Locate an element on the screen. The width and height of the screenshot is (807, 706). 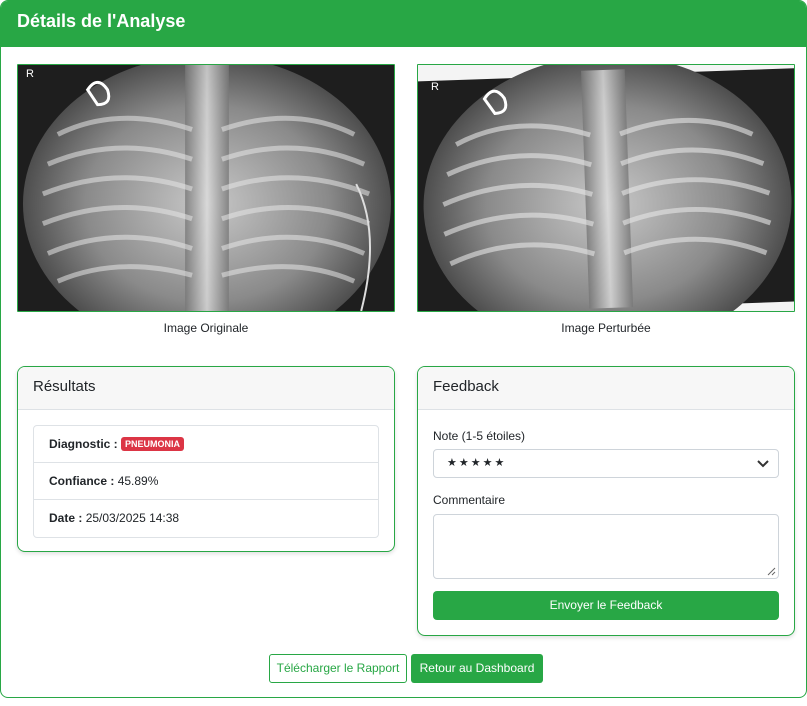
original-image-caption: Image Originale is located at coordinates (206, 328).